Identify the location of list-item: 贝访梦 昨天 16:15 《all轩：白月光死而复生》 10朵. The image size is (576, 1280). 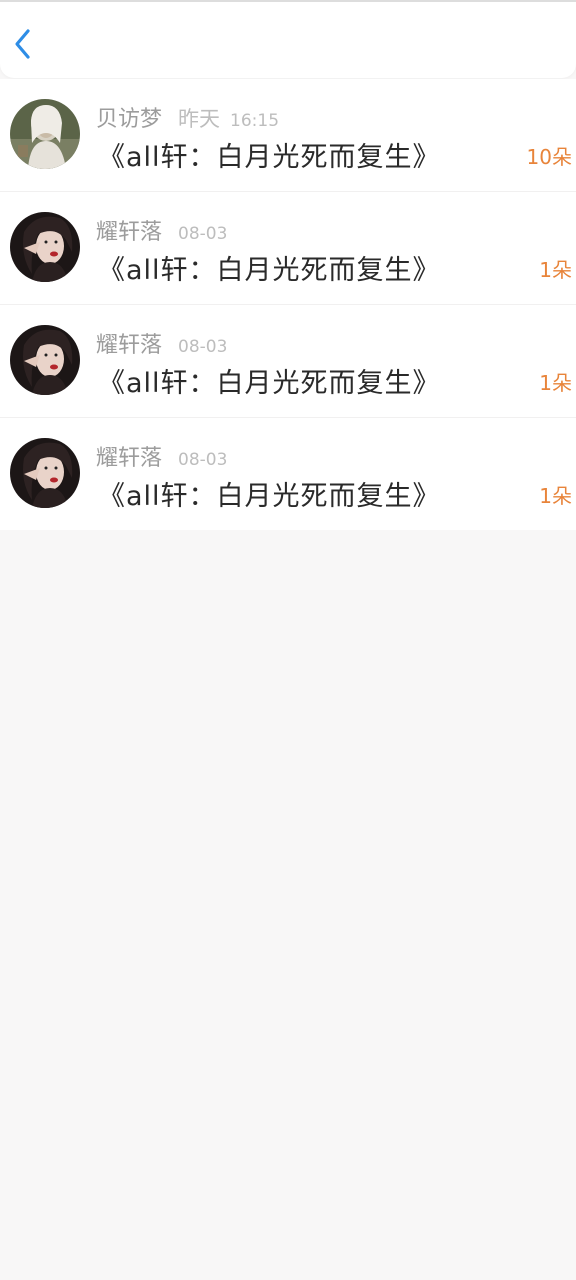
(288, 135).